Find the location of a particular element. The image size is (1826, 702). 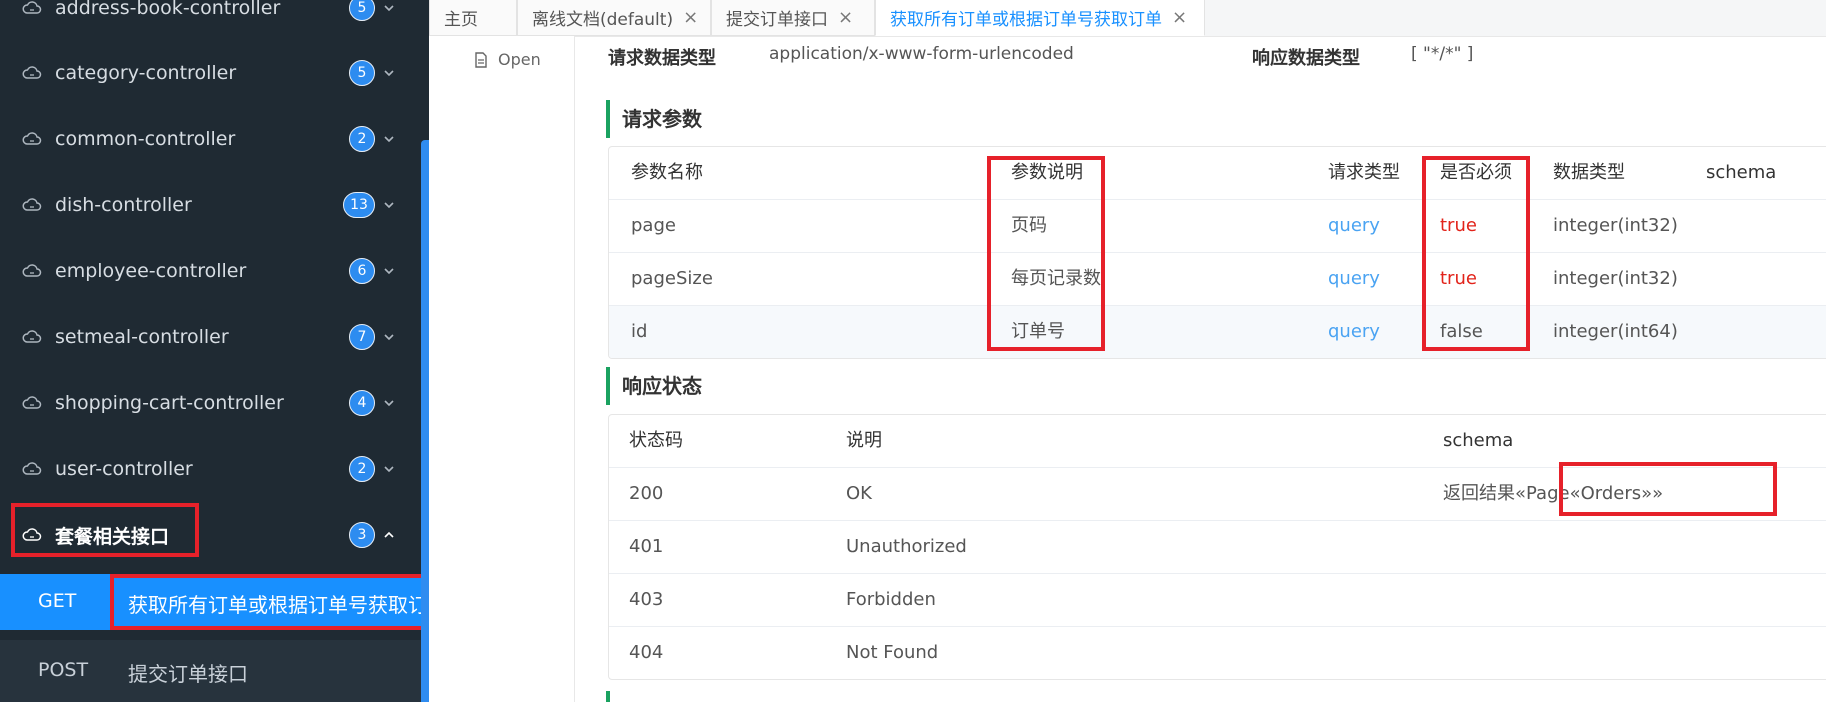

chevron-up-icon is located at coordinates (389, 534).